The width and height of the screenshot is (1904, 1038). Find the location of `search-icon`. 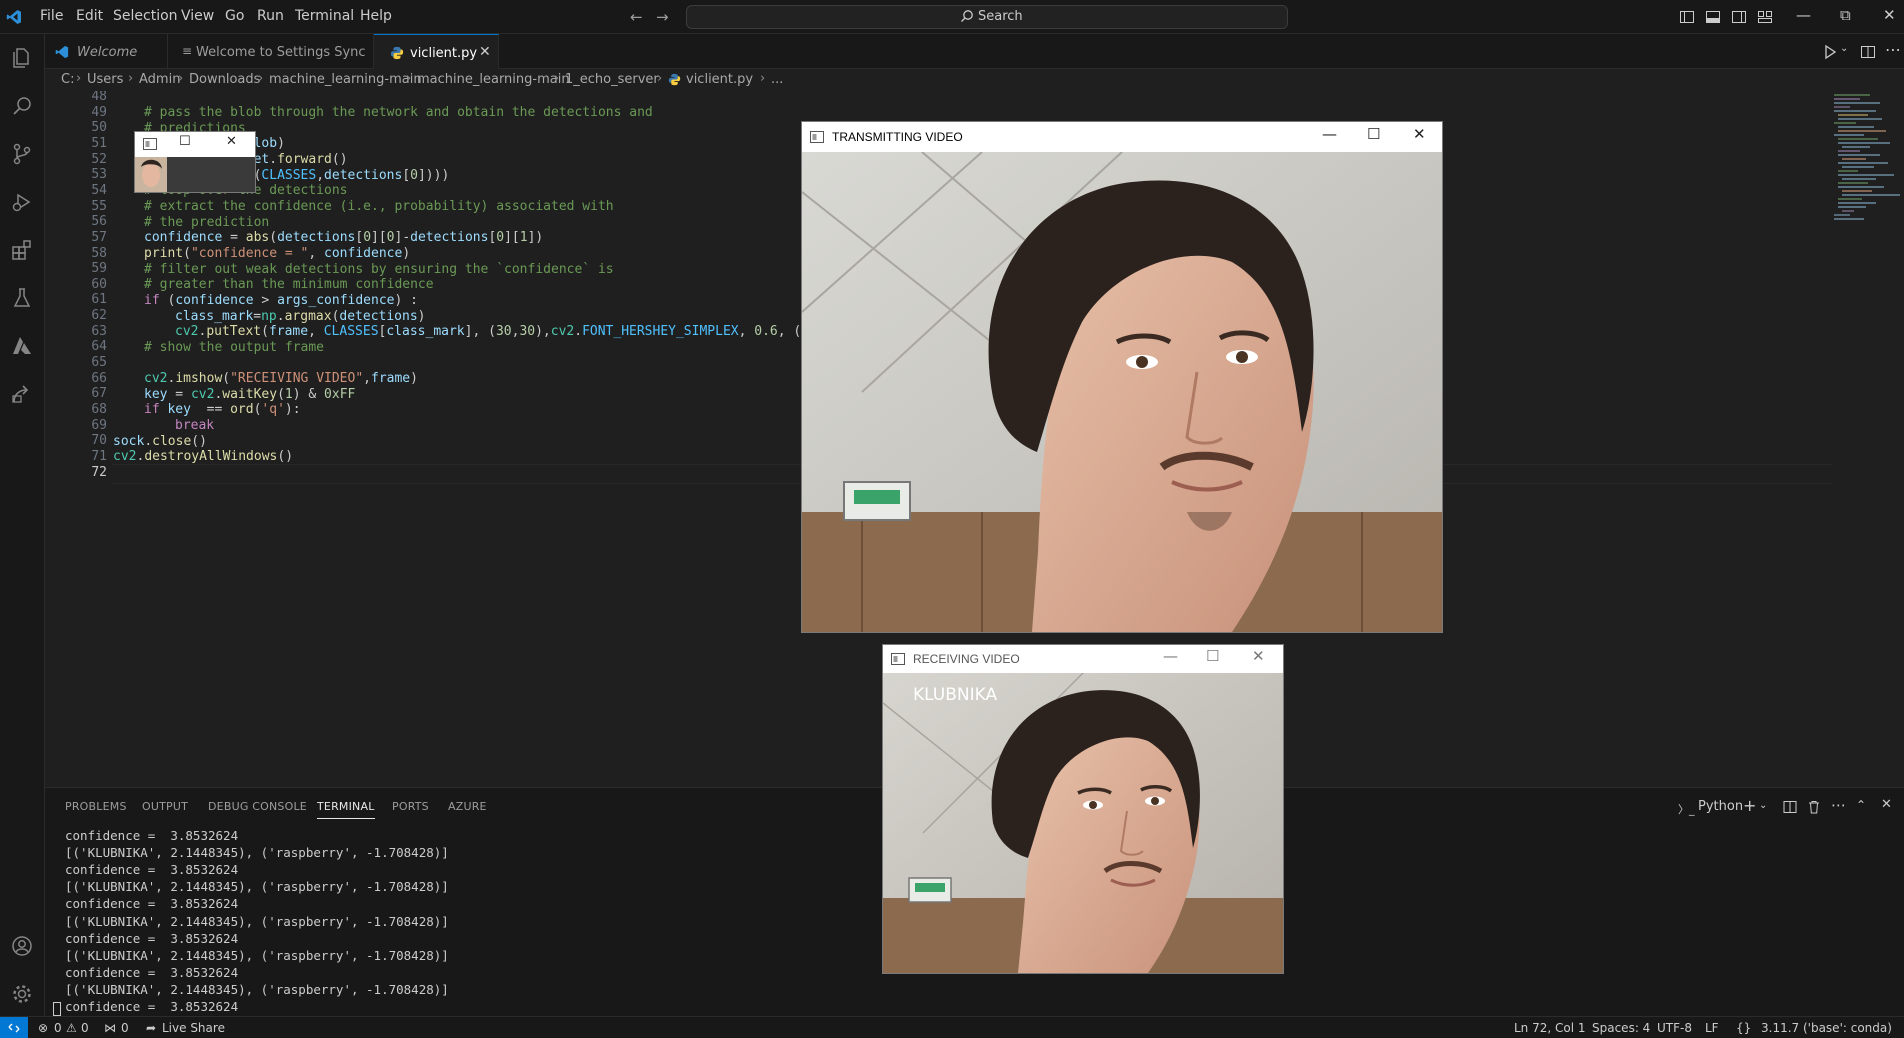

search-icon is located at coordinates (967, 16).